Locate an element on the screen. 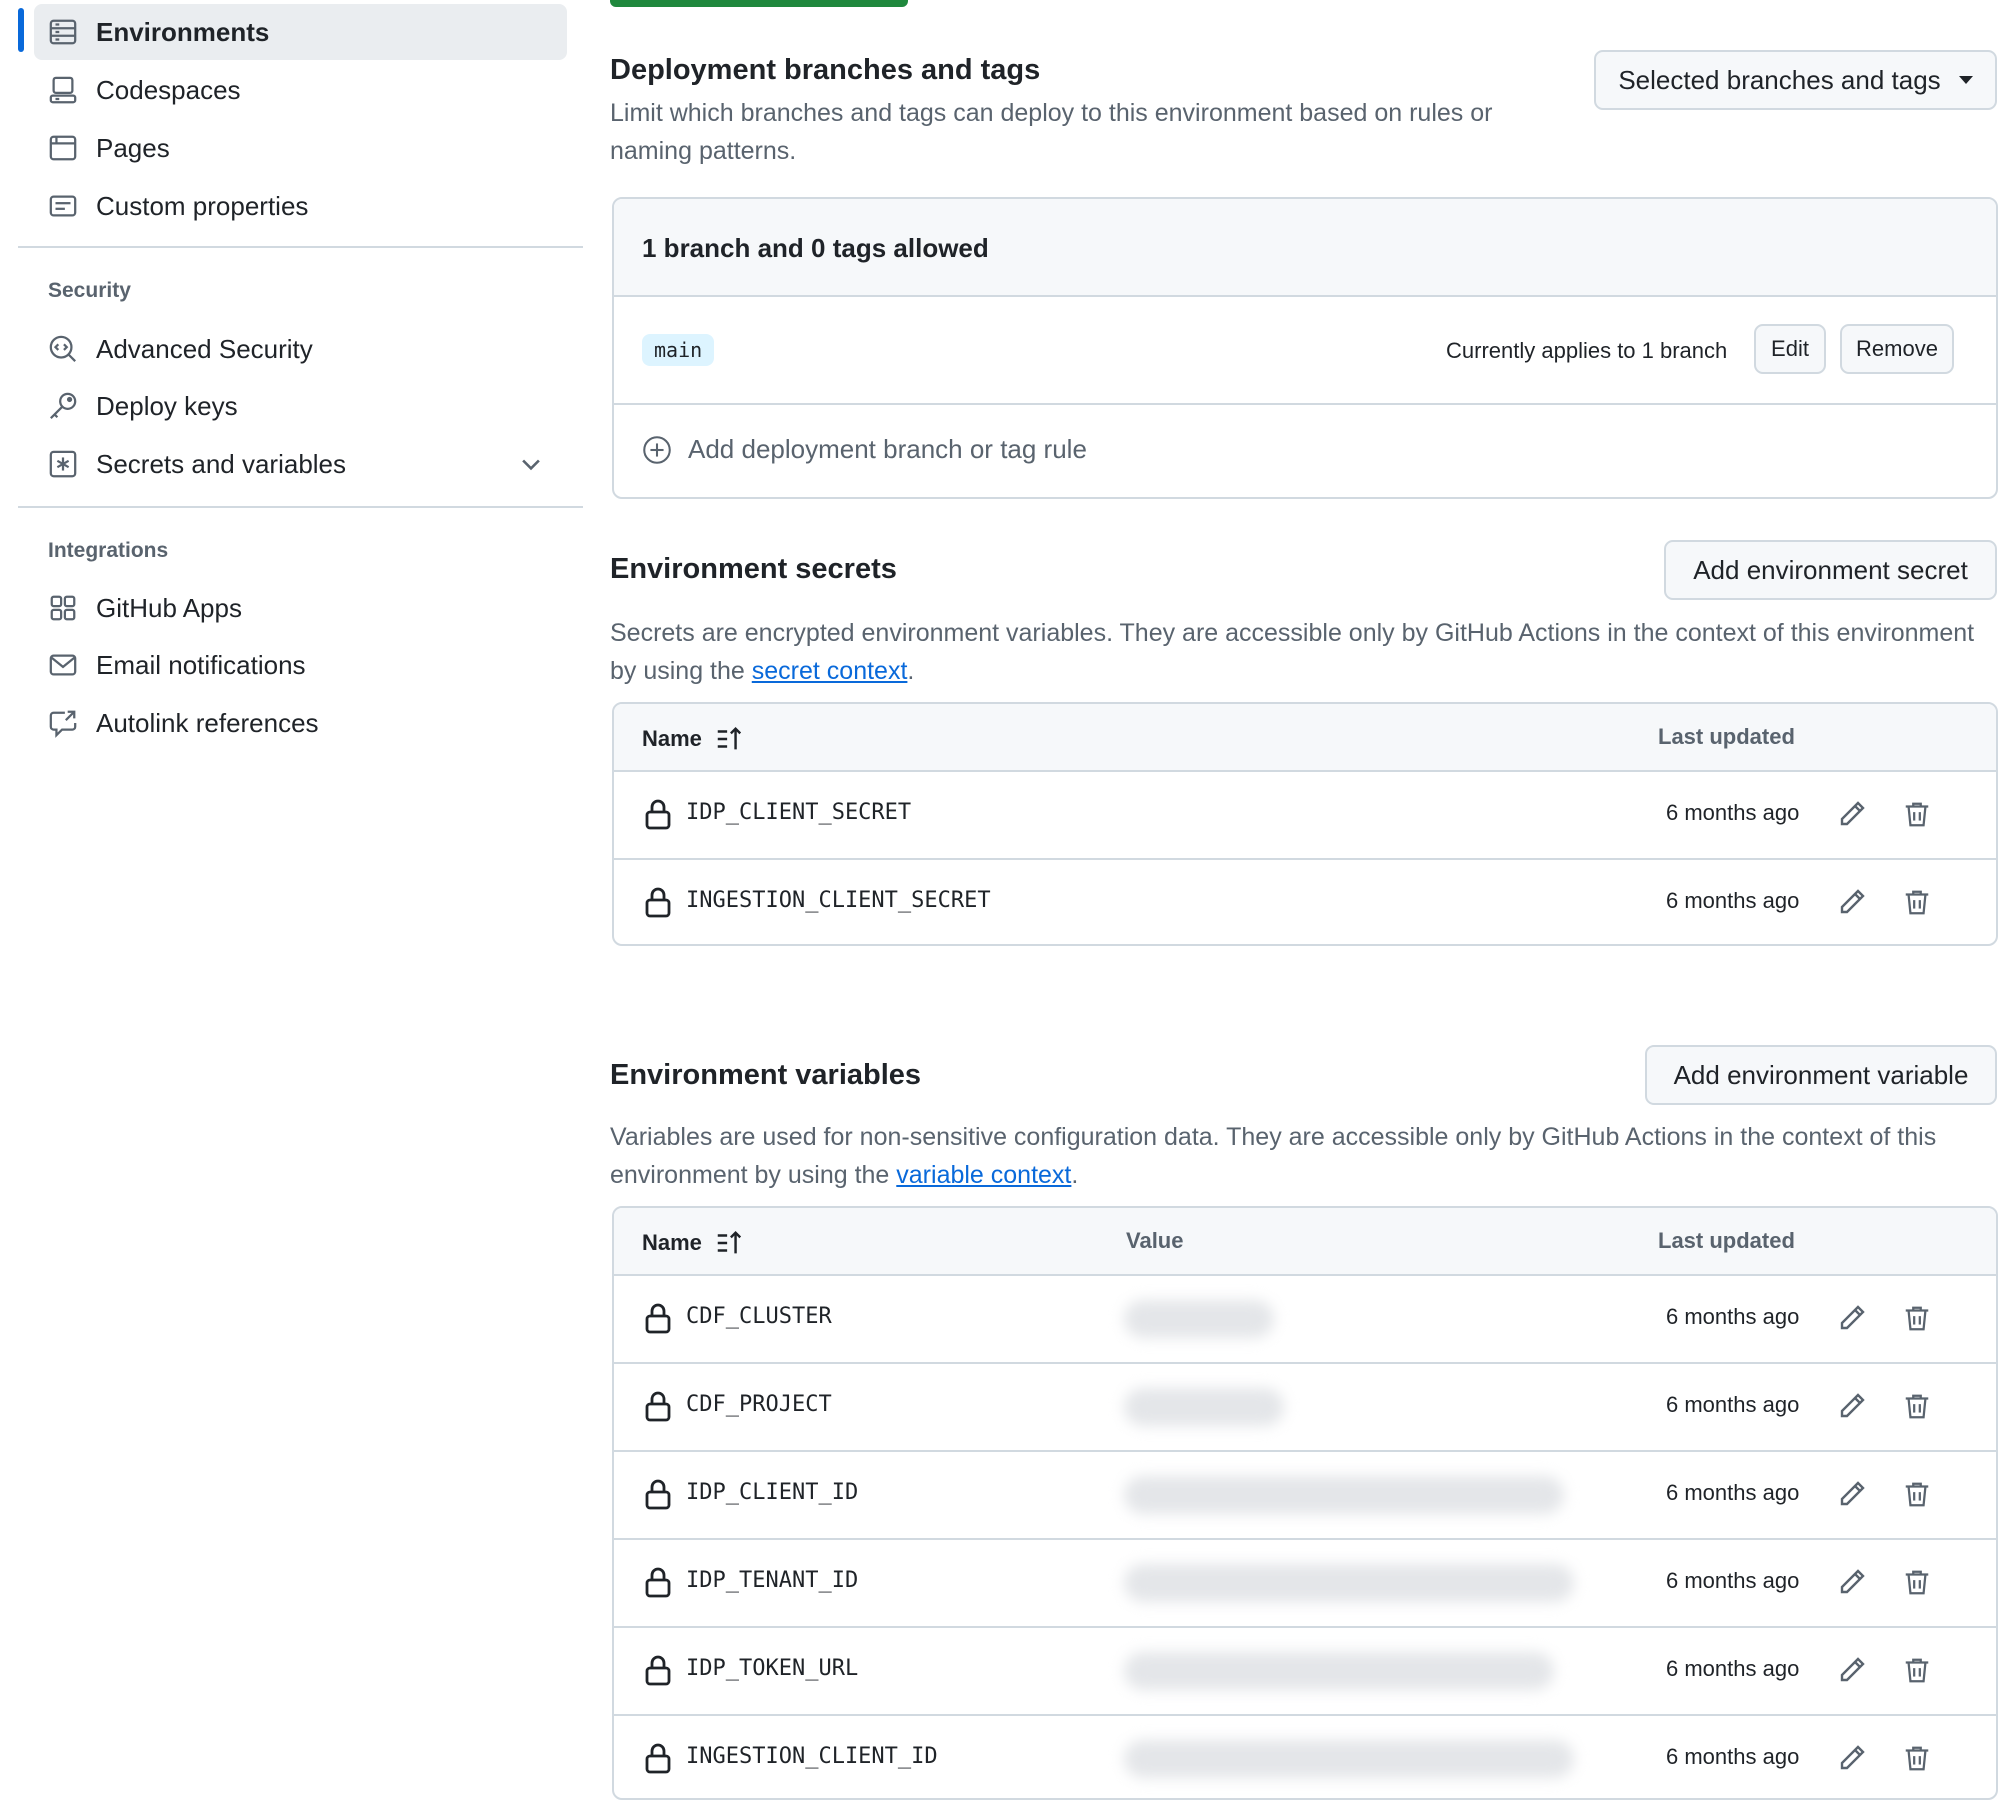  add-deployment-rule-button: Add deployment branch or tag rule is located at coordinates (864, 449).